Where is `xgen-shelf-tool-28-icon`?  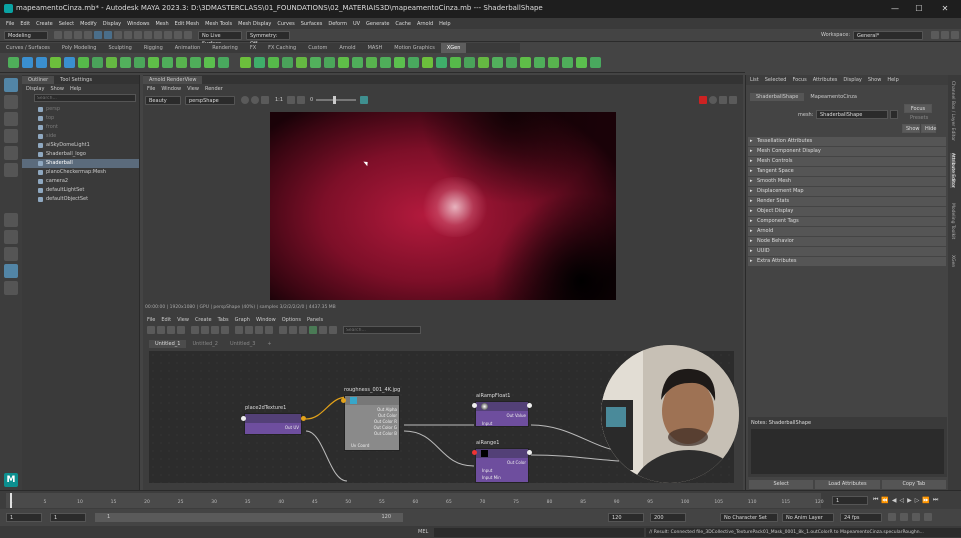
xgen-shelf-tool-28-icon is located at coordinates (399, 62).